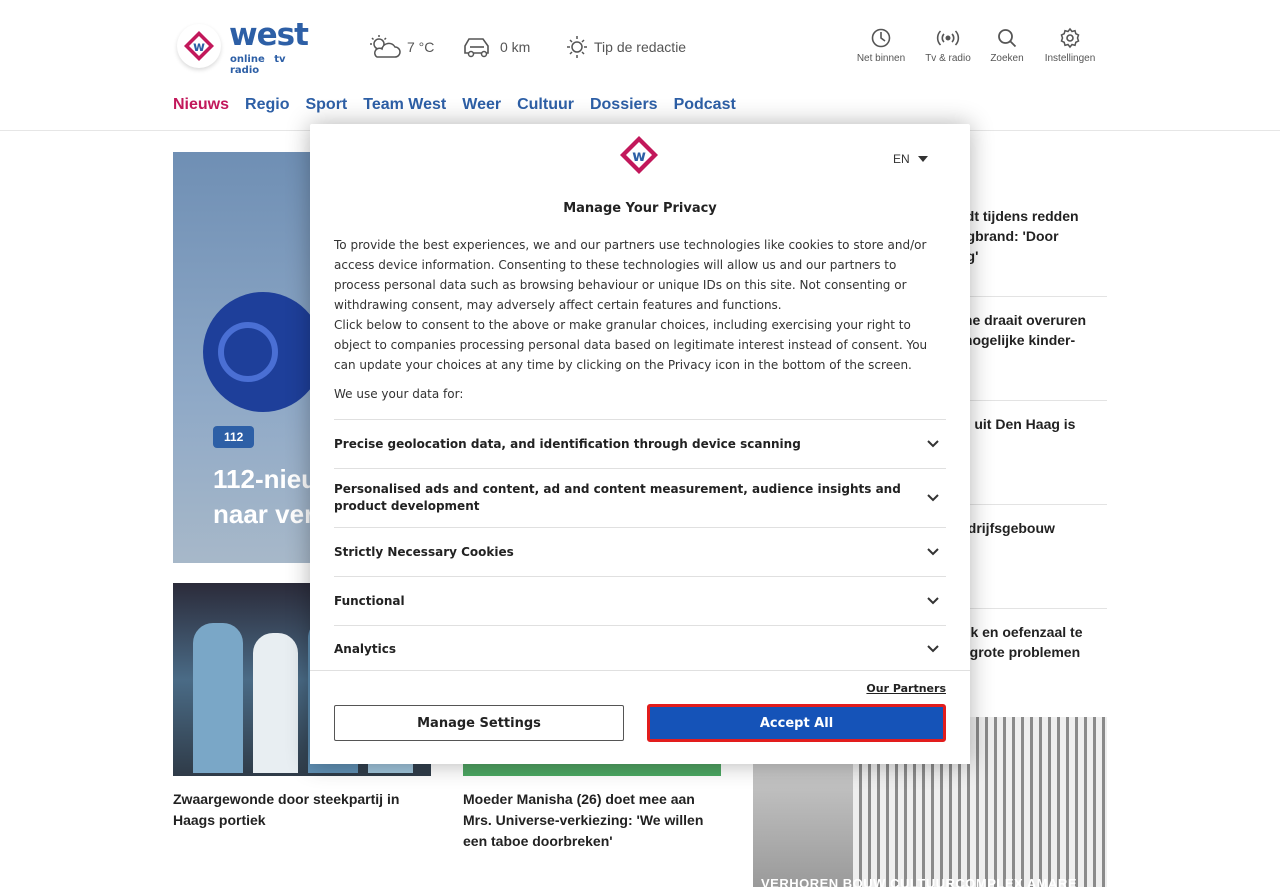  What do you see at coordinates (640, 47) in the screenshot?
I see `tip-label: Tip de redactie` at bounding box center [640, 47].